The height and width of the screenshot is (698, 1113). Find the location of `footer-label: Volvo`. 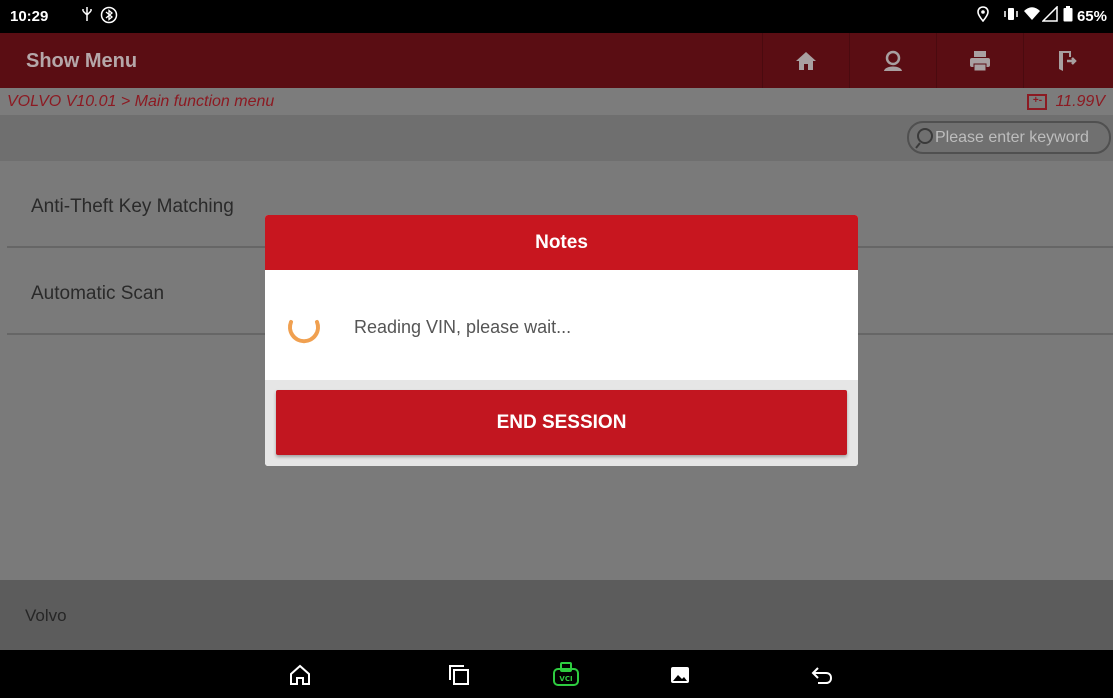

footer-label: Volvo is located at coordinates (46, 615).